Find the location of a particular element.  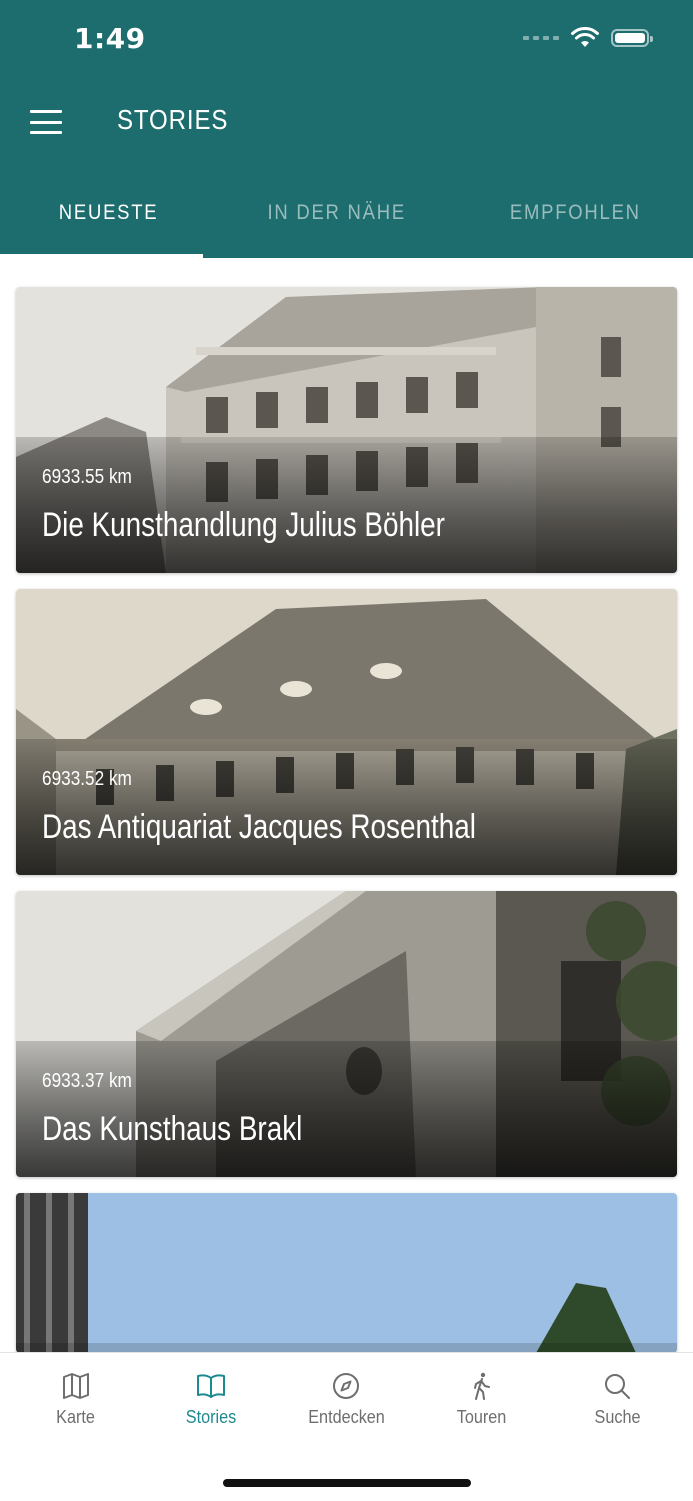

story-card is located at coordinates (346, 1273).